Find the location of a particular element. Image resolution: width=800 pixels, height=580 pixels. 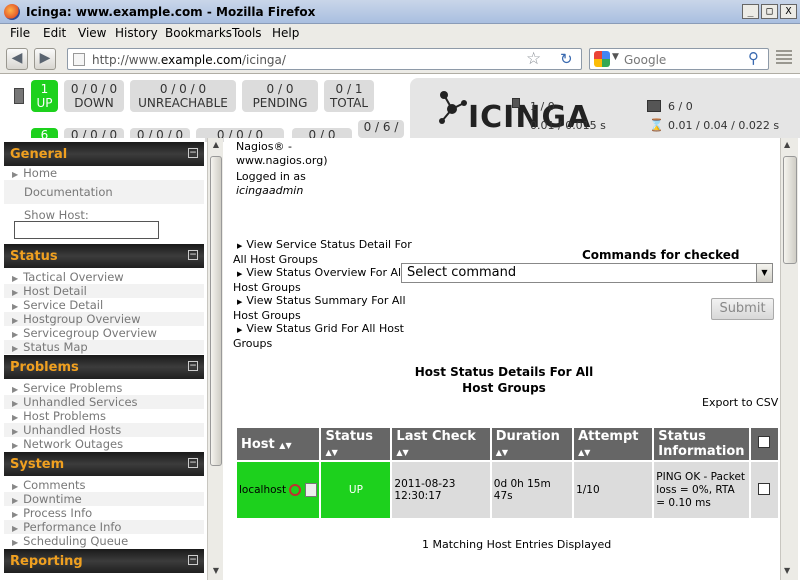

sidebar-item-scheduling-queue: ▶ Scheduling Queue is located at coordinates (104, 541).